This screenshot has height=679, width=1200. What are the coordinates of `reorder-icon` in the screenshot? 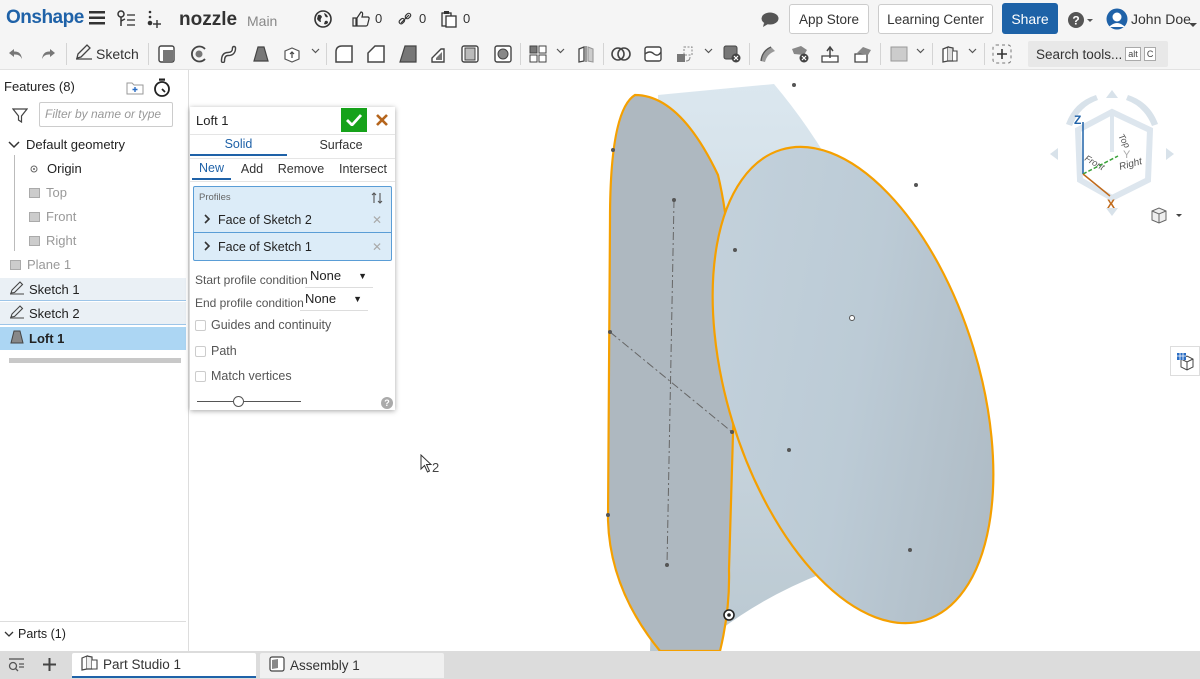 It's located at (377, 199).